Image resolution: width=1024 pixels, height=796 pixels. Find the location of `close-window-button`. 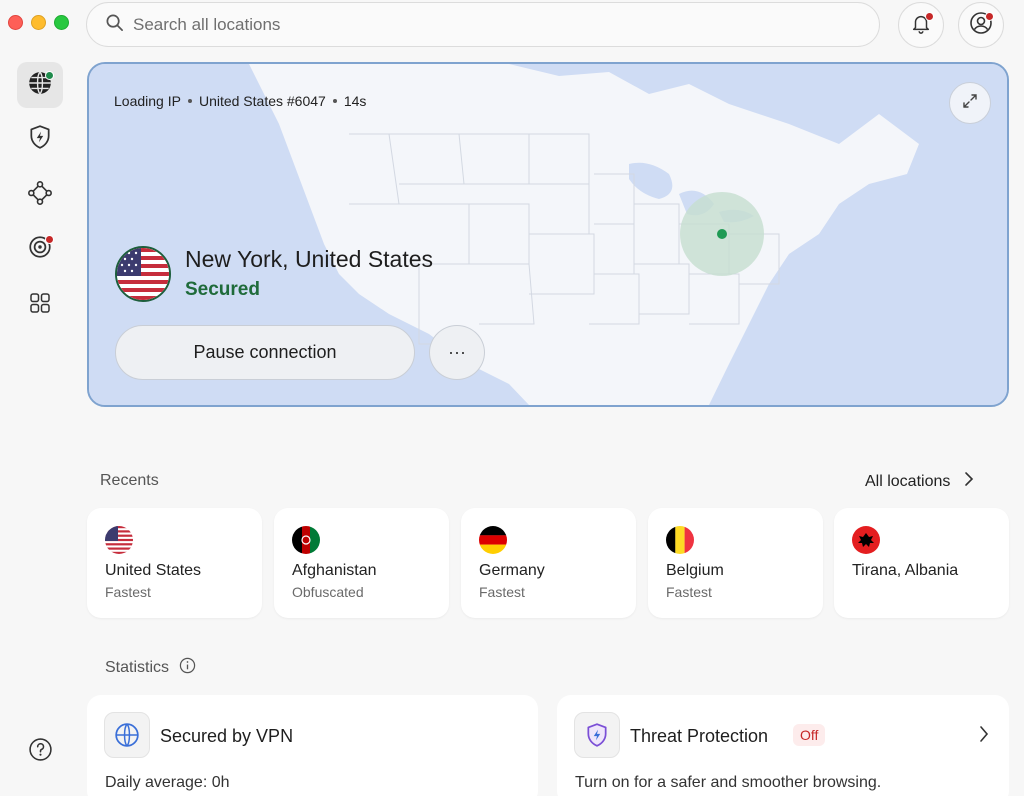

close-window-button is located at coordinates (15, 22).